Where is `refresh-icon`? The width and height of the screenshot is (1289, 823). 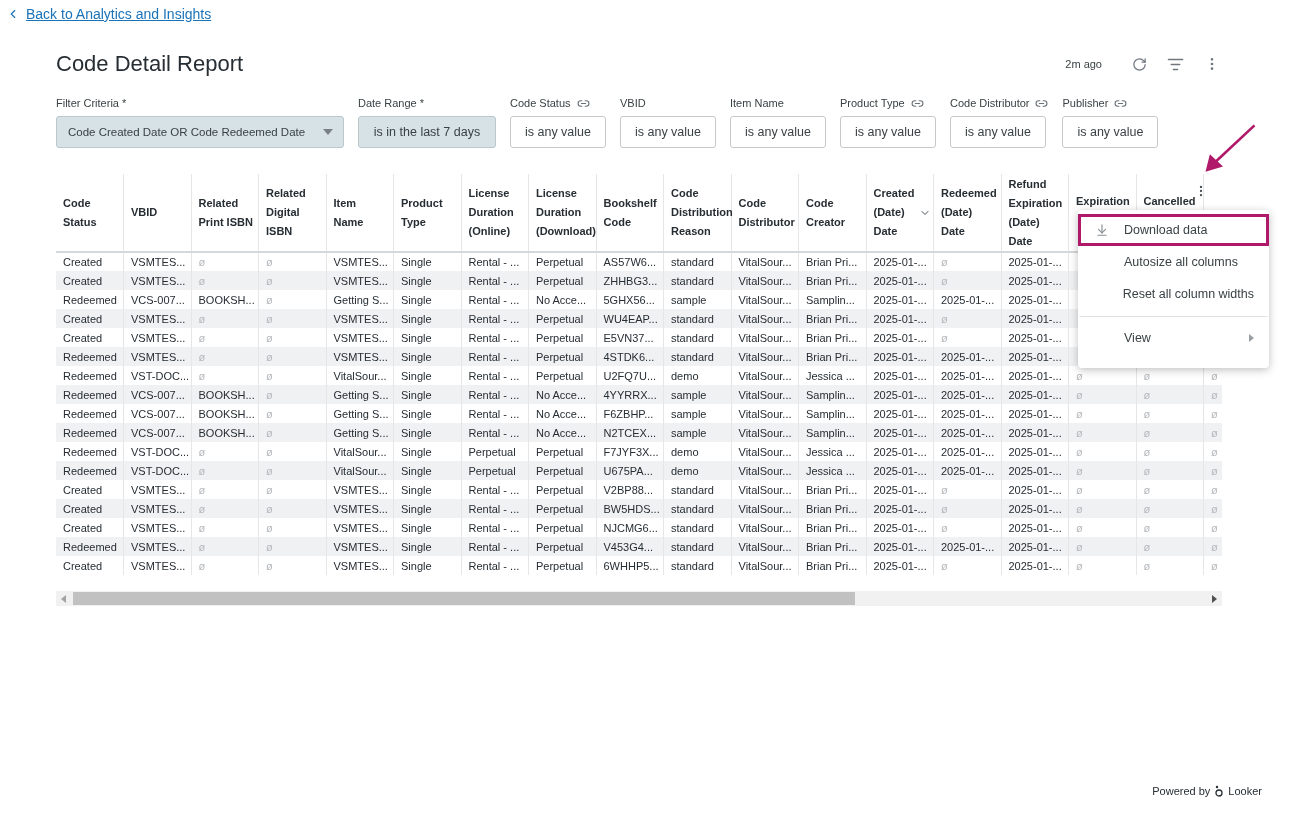
refresh-icon is located at coordinates (1139, 64).